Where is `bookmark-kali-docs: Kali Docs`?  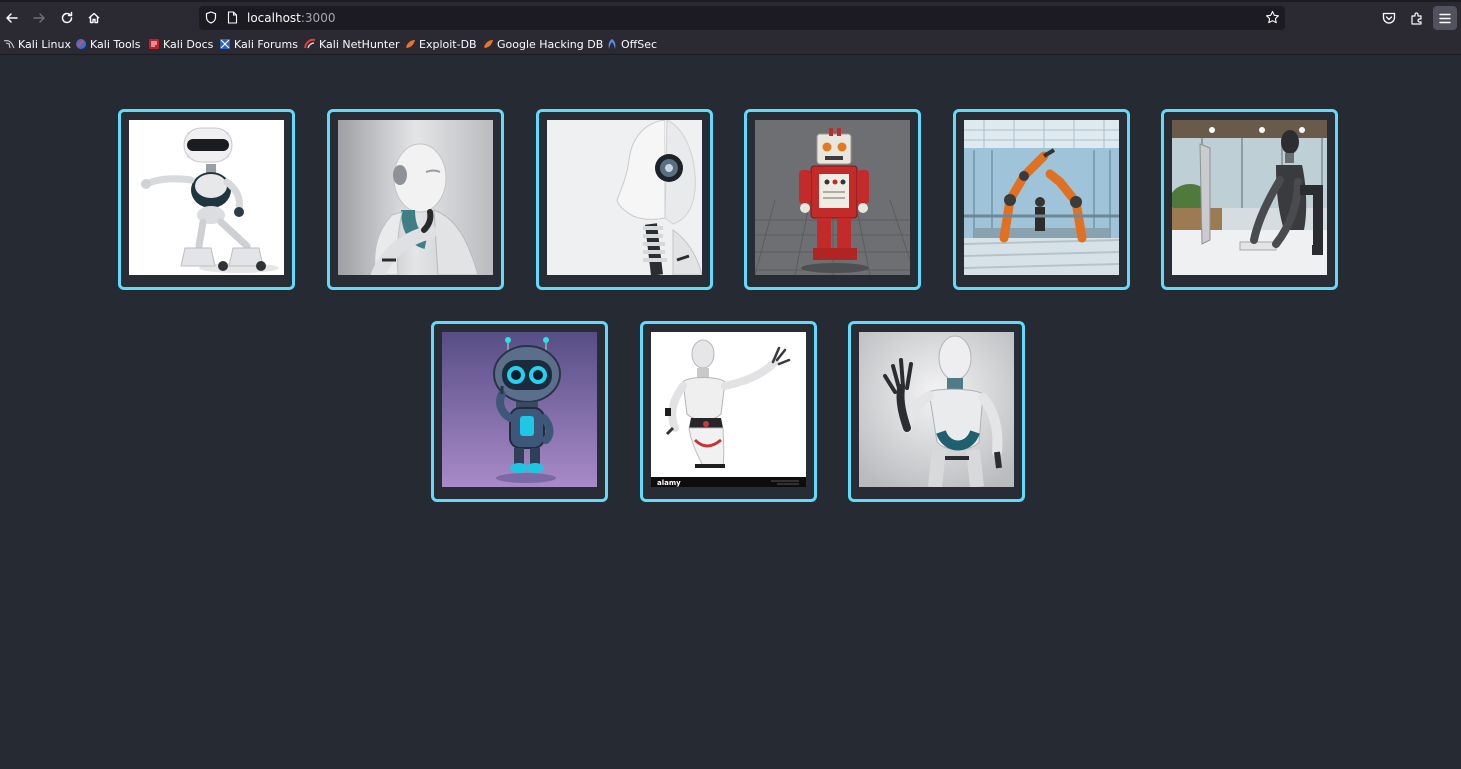
bookmark-kali-docs: Kali Docs is located at coordinates (180, 44).